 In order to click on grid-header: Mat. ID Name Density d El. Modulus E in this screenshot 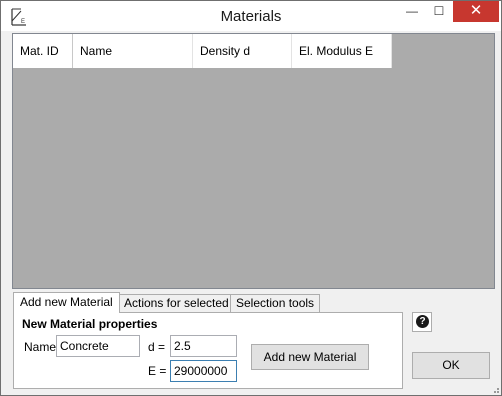, I will do `click(202, 51)`.